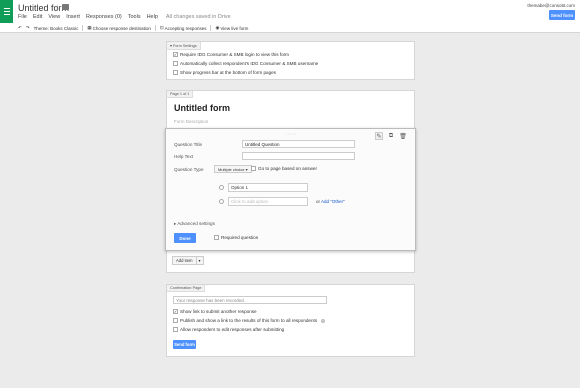 This screenshot has width=580, height=388. I want to click on form-description: Form Description, so click(191, 121).